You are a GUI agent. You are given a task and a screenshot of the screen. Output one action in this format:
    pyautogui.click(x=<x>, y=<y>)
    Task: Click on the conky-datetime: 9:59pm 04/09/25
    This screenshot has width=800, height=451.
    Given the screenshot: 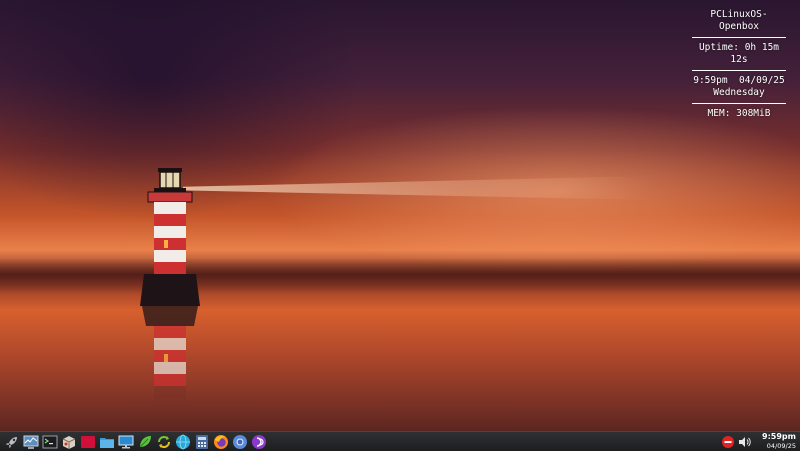 What is the action you would take?
    pyautogui.click(x=739, y=80)
    